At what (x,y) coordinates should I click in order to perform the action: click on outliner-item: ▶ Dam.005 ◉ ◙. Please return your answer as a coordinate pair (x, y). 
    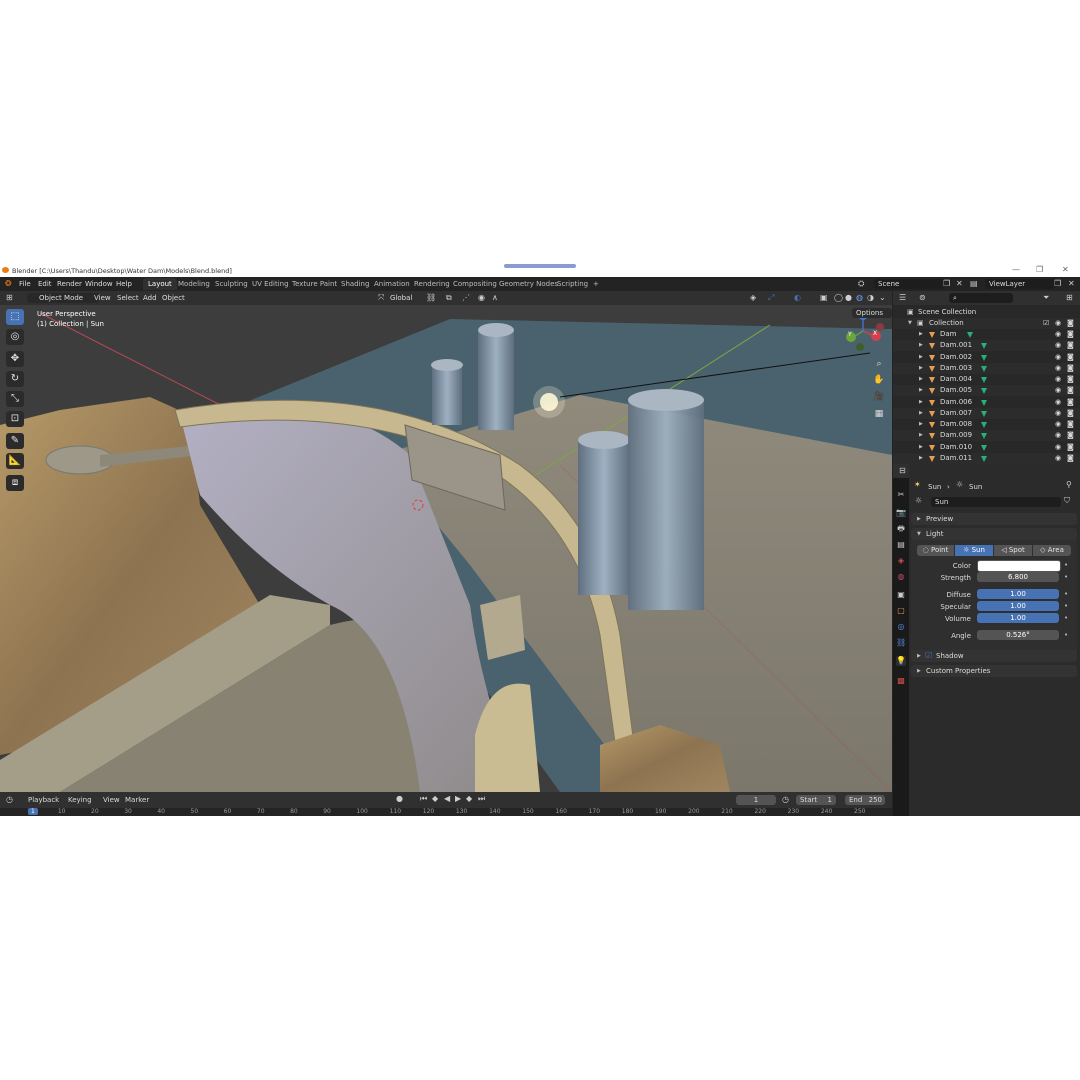
    Looking at the image, I should click on (986, 391).